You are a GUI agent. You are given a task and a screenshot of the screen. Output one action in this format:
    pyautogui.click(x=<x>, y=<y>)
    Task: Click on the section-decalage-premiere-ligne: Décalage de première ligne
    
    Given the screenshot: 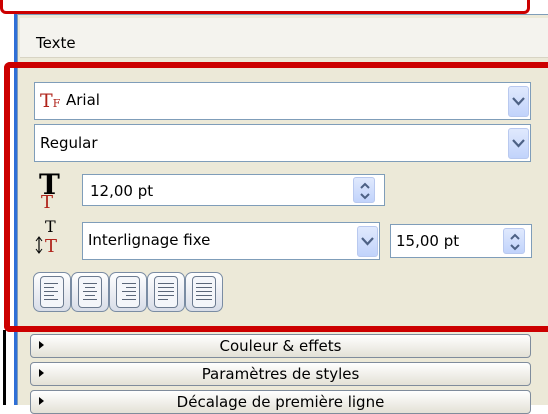 What is the action you would take?
    pyautogui.click(x=280, y=402)
    